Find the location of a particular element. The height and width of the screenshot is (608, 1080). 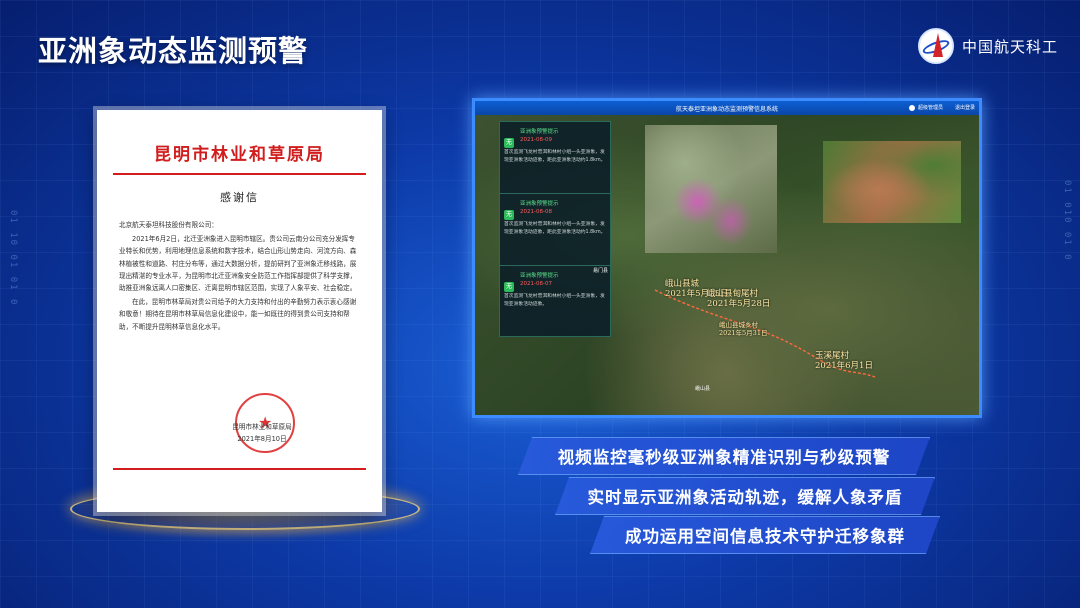

feature-banner-tracking: 实时显示亚洲象活动轨迹，缓解人象矛盾 is located at coordinates (745, 496).